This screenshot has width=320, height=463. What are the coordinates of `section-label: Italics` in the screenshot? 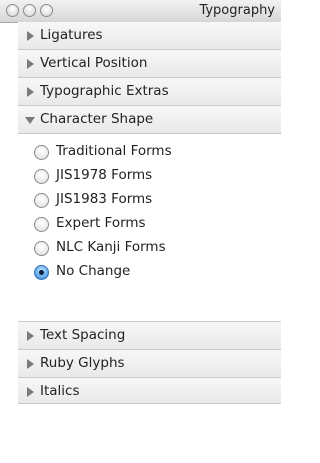 It's located at (60, 391).